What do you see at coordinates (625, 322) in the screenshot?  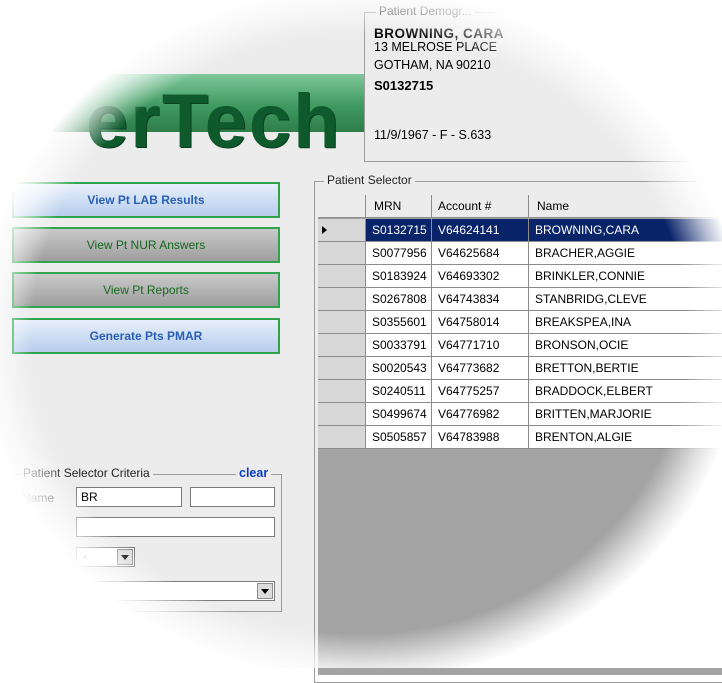 I see `cell-name: BREAKSPEA,INA` at bounding box center [625, 322].